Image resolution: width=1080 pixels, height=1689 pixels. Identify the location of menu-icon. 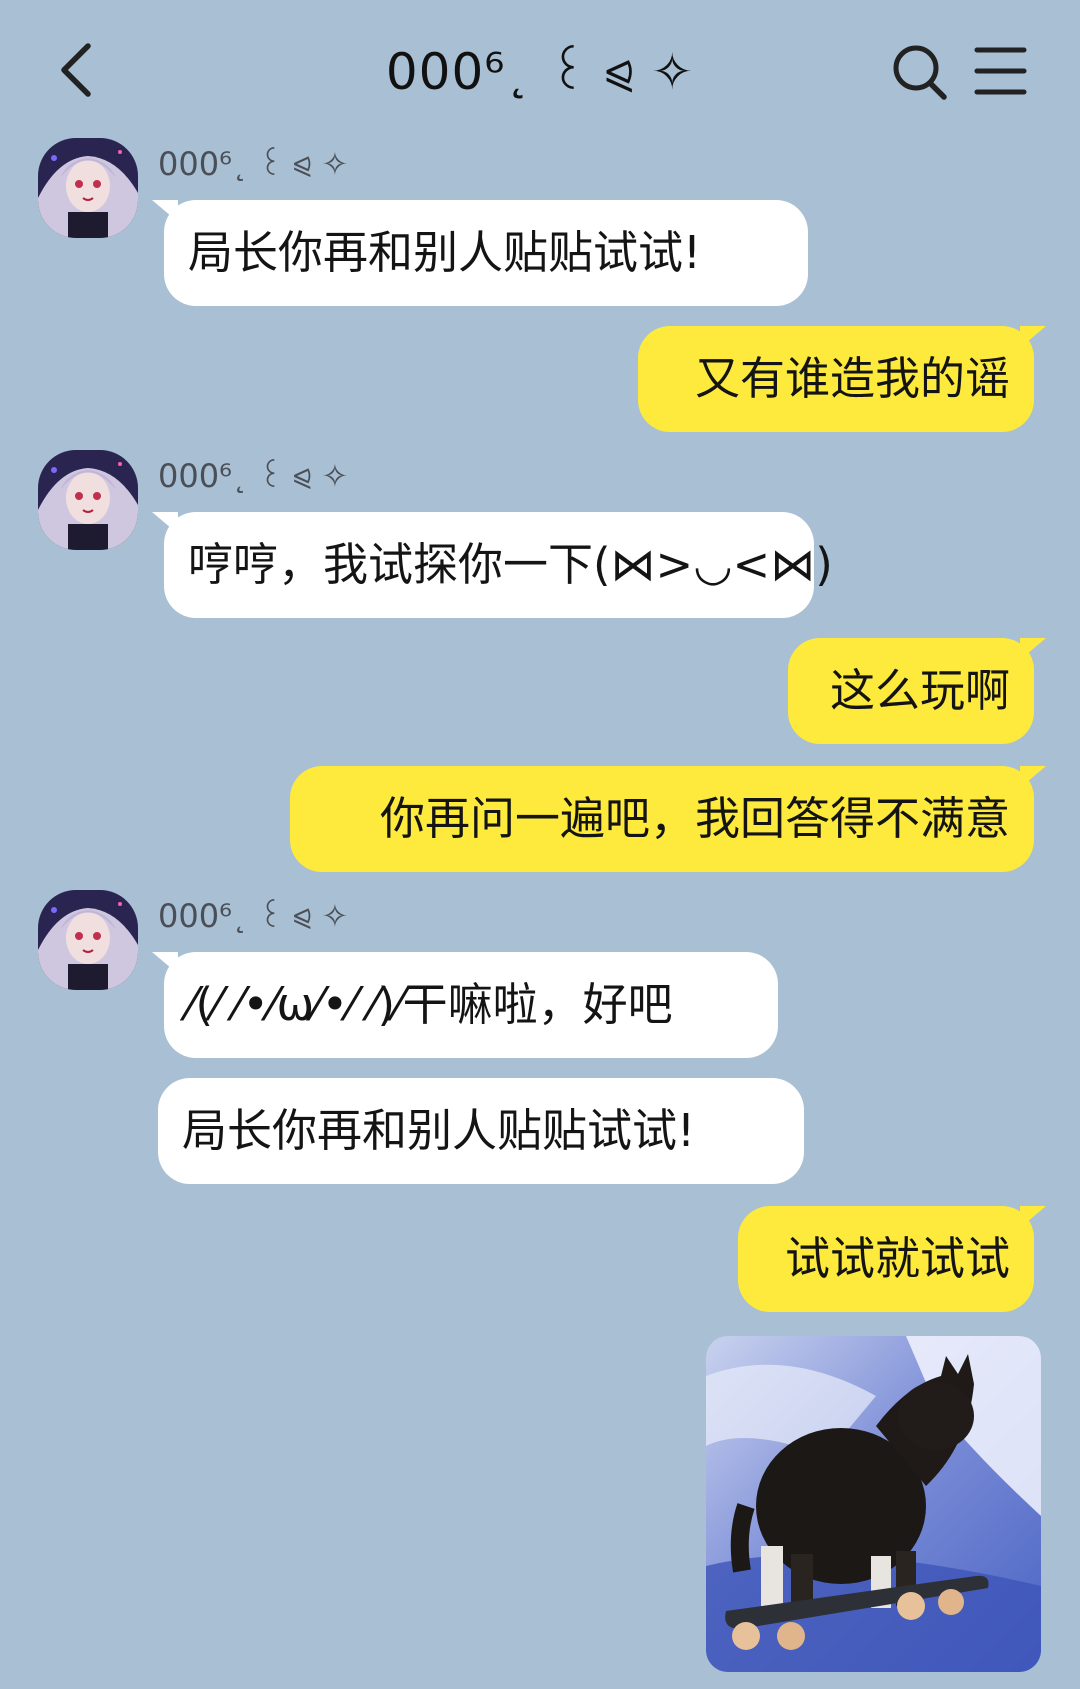
(1002, 72).